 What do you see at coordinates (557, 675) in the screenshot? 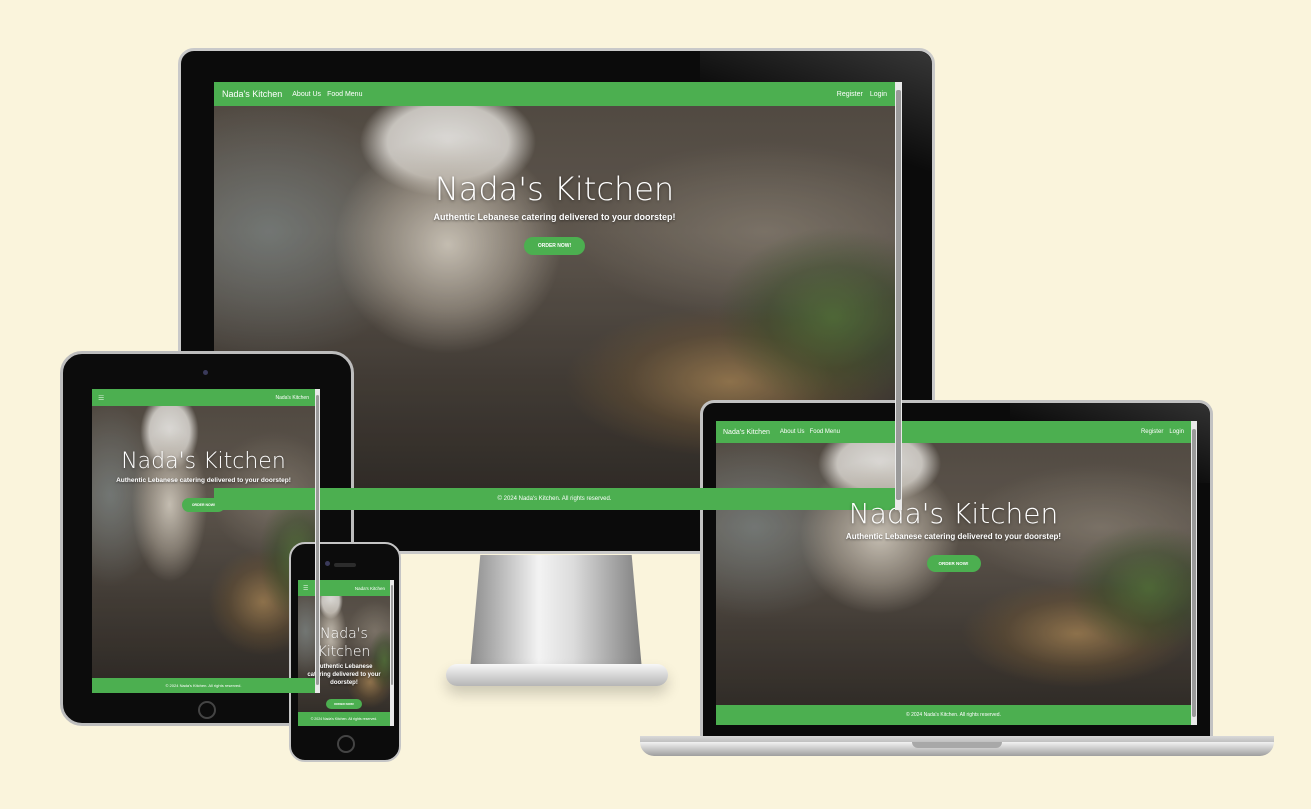
I see `monitor-base` at bounding box center [557, 675].